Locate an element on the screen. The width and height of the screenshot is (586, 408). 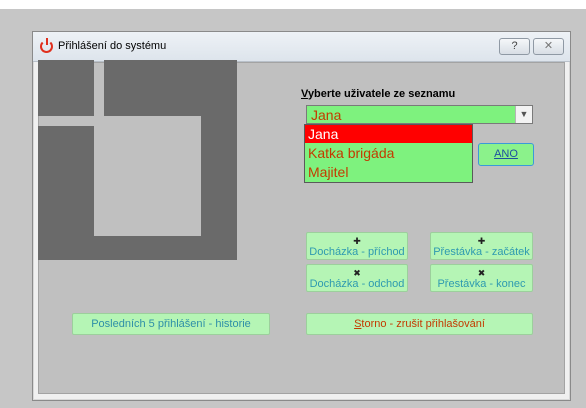
cancel-login-button: Storno - zrušit přihlašování is located at coordinates (419, 324).